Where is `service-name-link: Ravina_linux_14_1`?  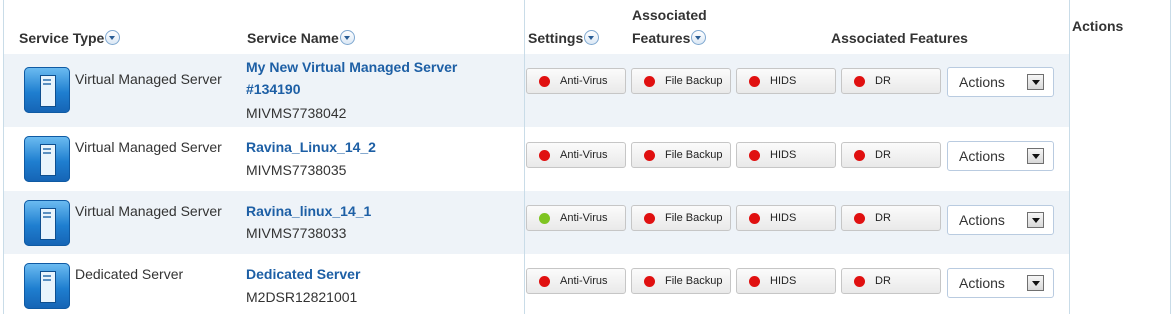 service-name-link: Ravina_linux_14_1 is located at coordinates (308, 211).